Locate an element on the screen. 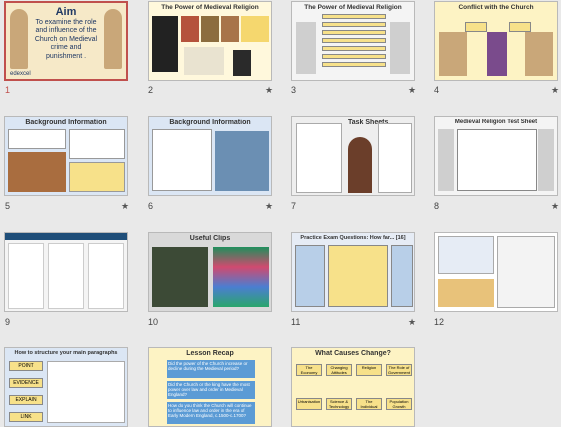 Image resolution: width=561 pixels, height=427 pixels. factor-box: The Individual is located at coordinates (369, 404).